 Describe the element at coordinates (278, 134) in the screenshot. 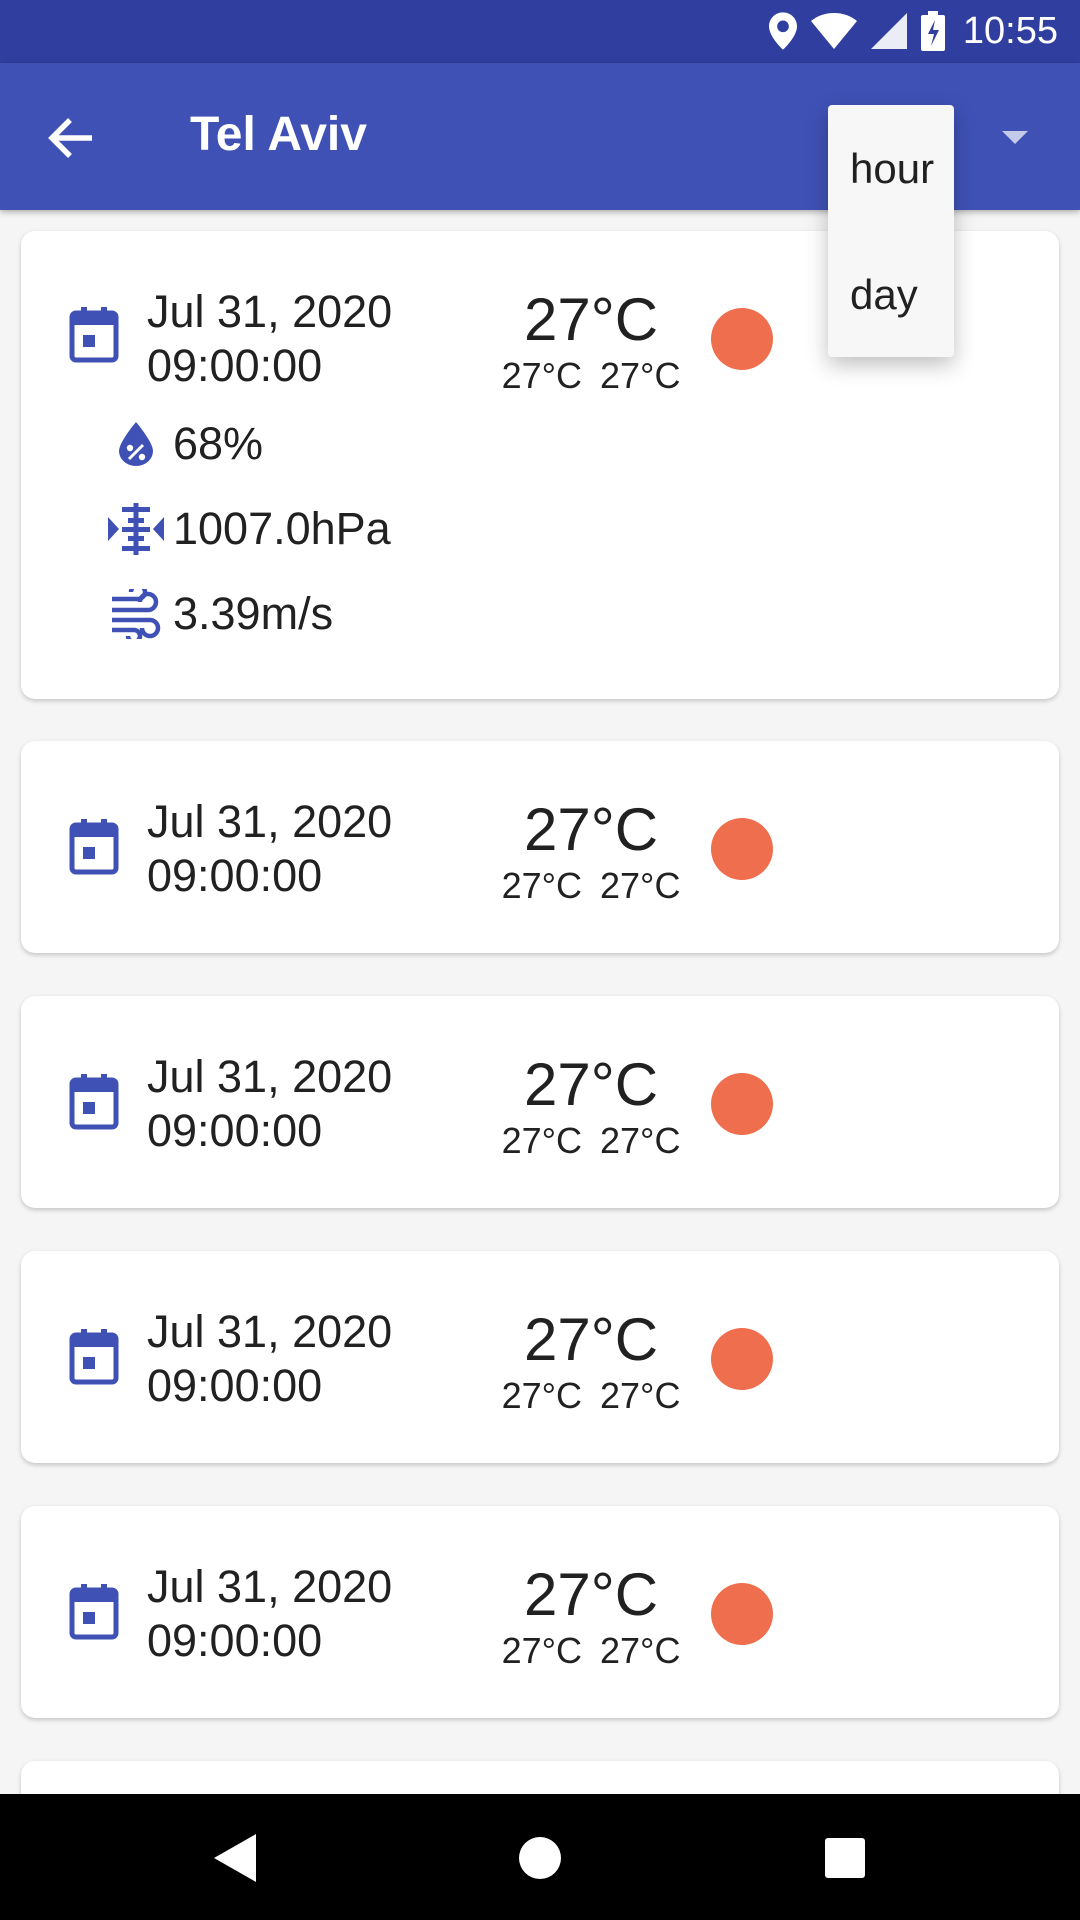

I see `page-title: Tel Aviv` at that location.